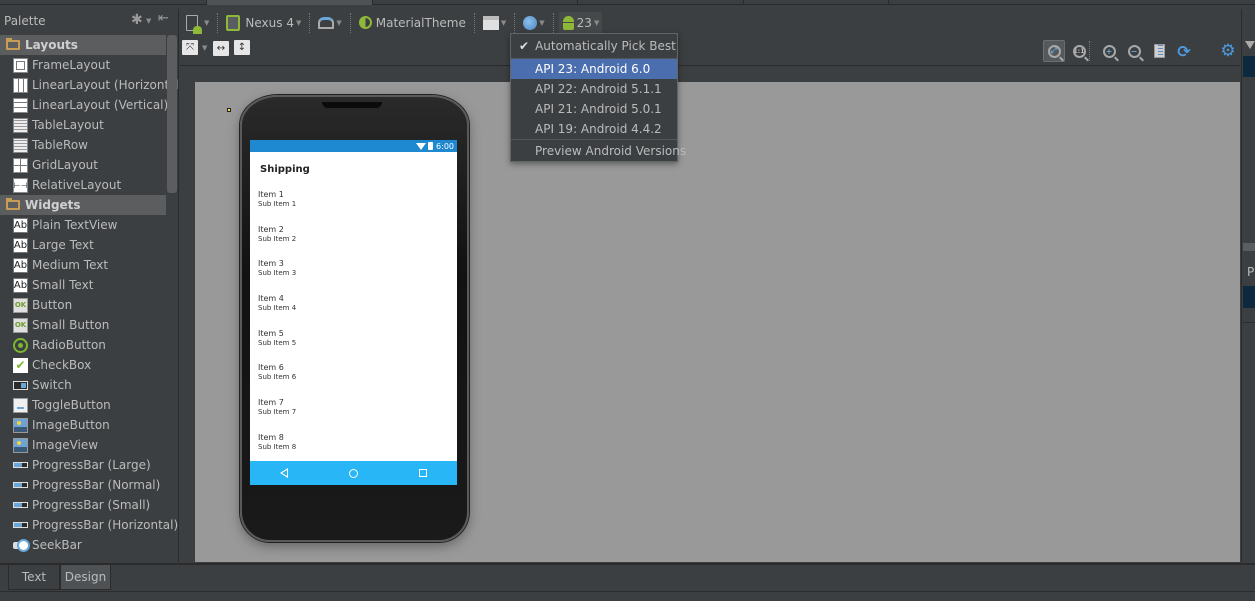 The image size is (1255, 601). Describe the element at coordinates (277, 342) in the screenshot. I see `list-item-subtitle: Sub Item 5` at that location.